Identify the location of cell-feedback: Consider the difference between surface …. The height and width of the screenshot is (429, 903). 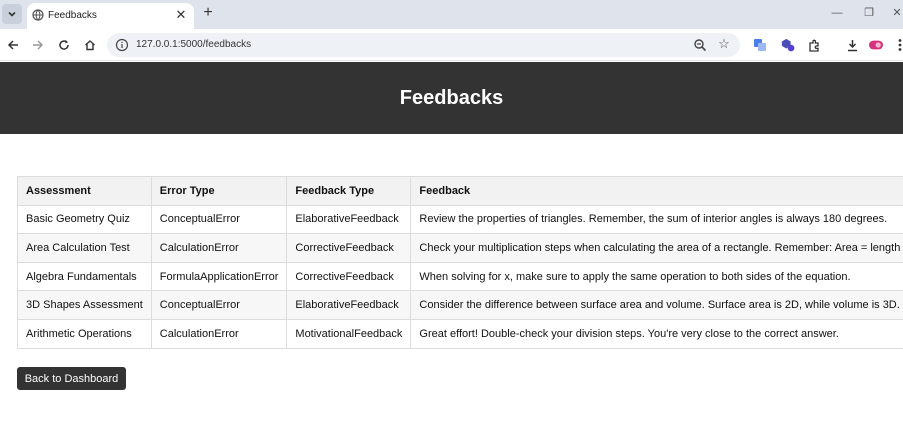
(656, 305).